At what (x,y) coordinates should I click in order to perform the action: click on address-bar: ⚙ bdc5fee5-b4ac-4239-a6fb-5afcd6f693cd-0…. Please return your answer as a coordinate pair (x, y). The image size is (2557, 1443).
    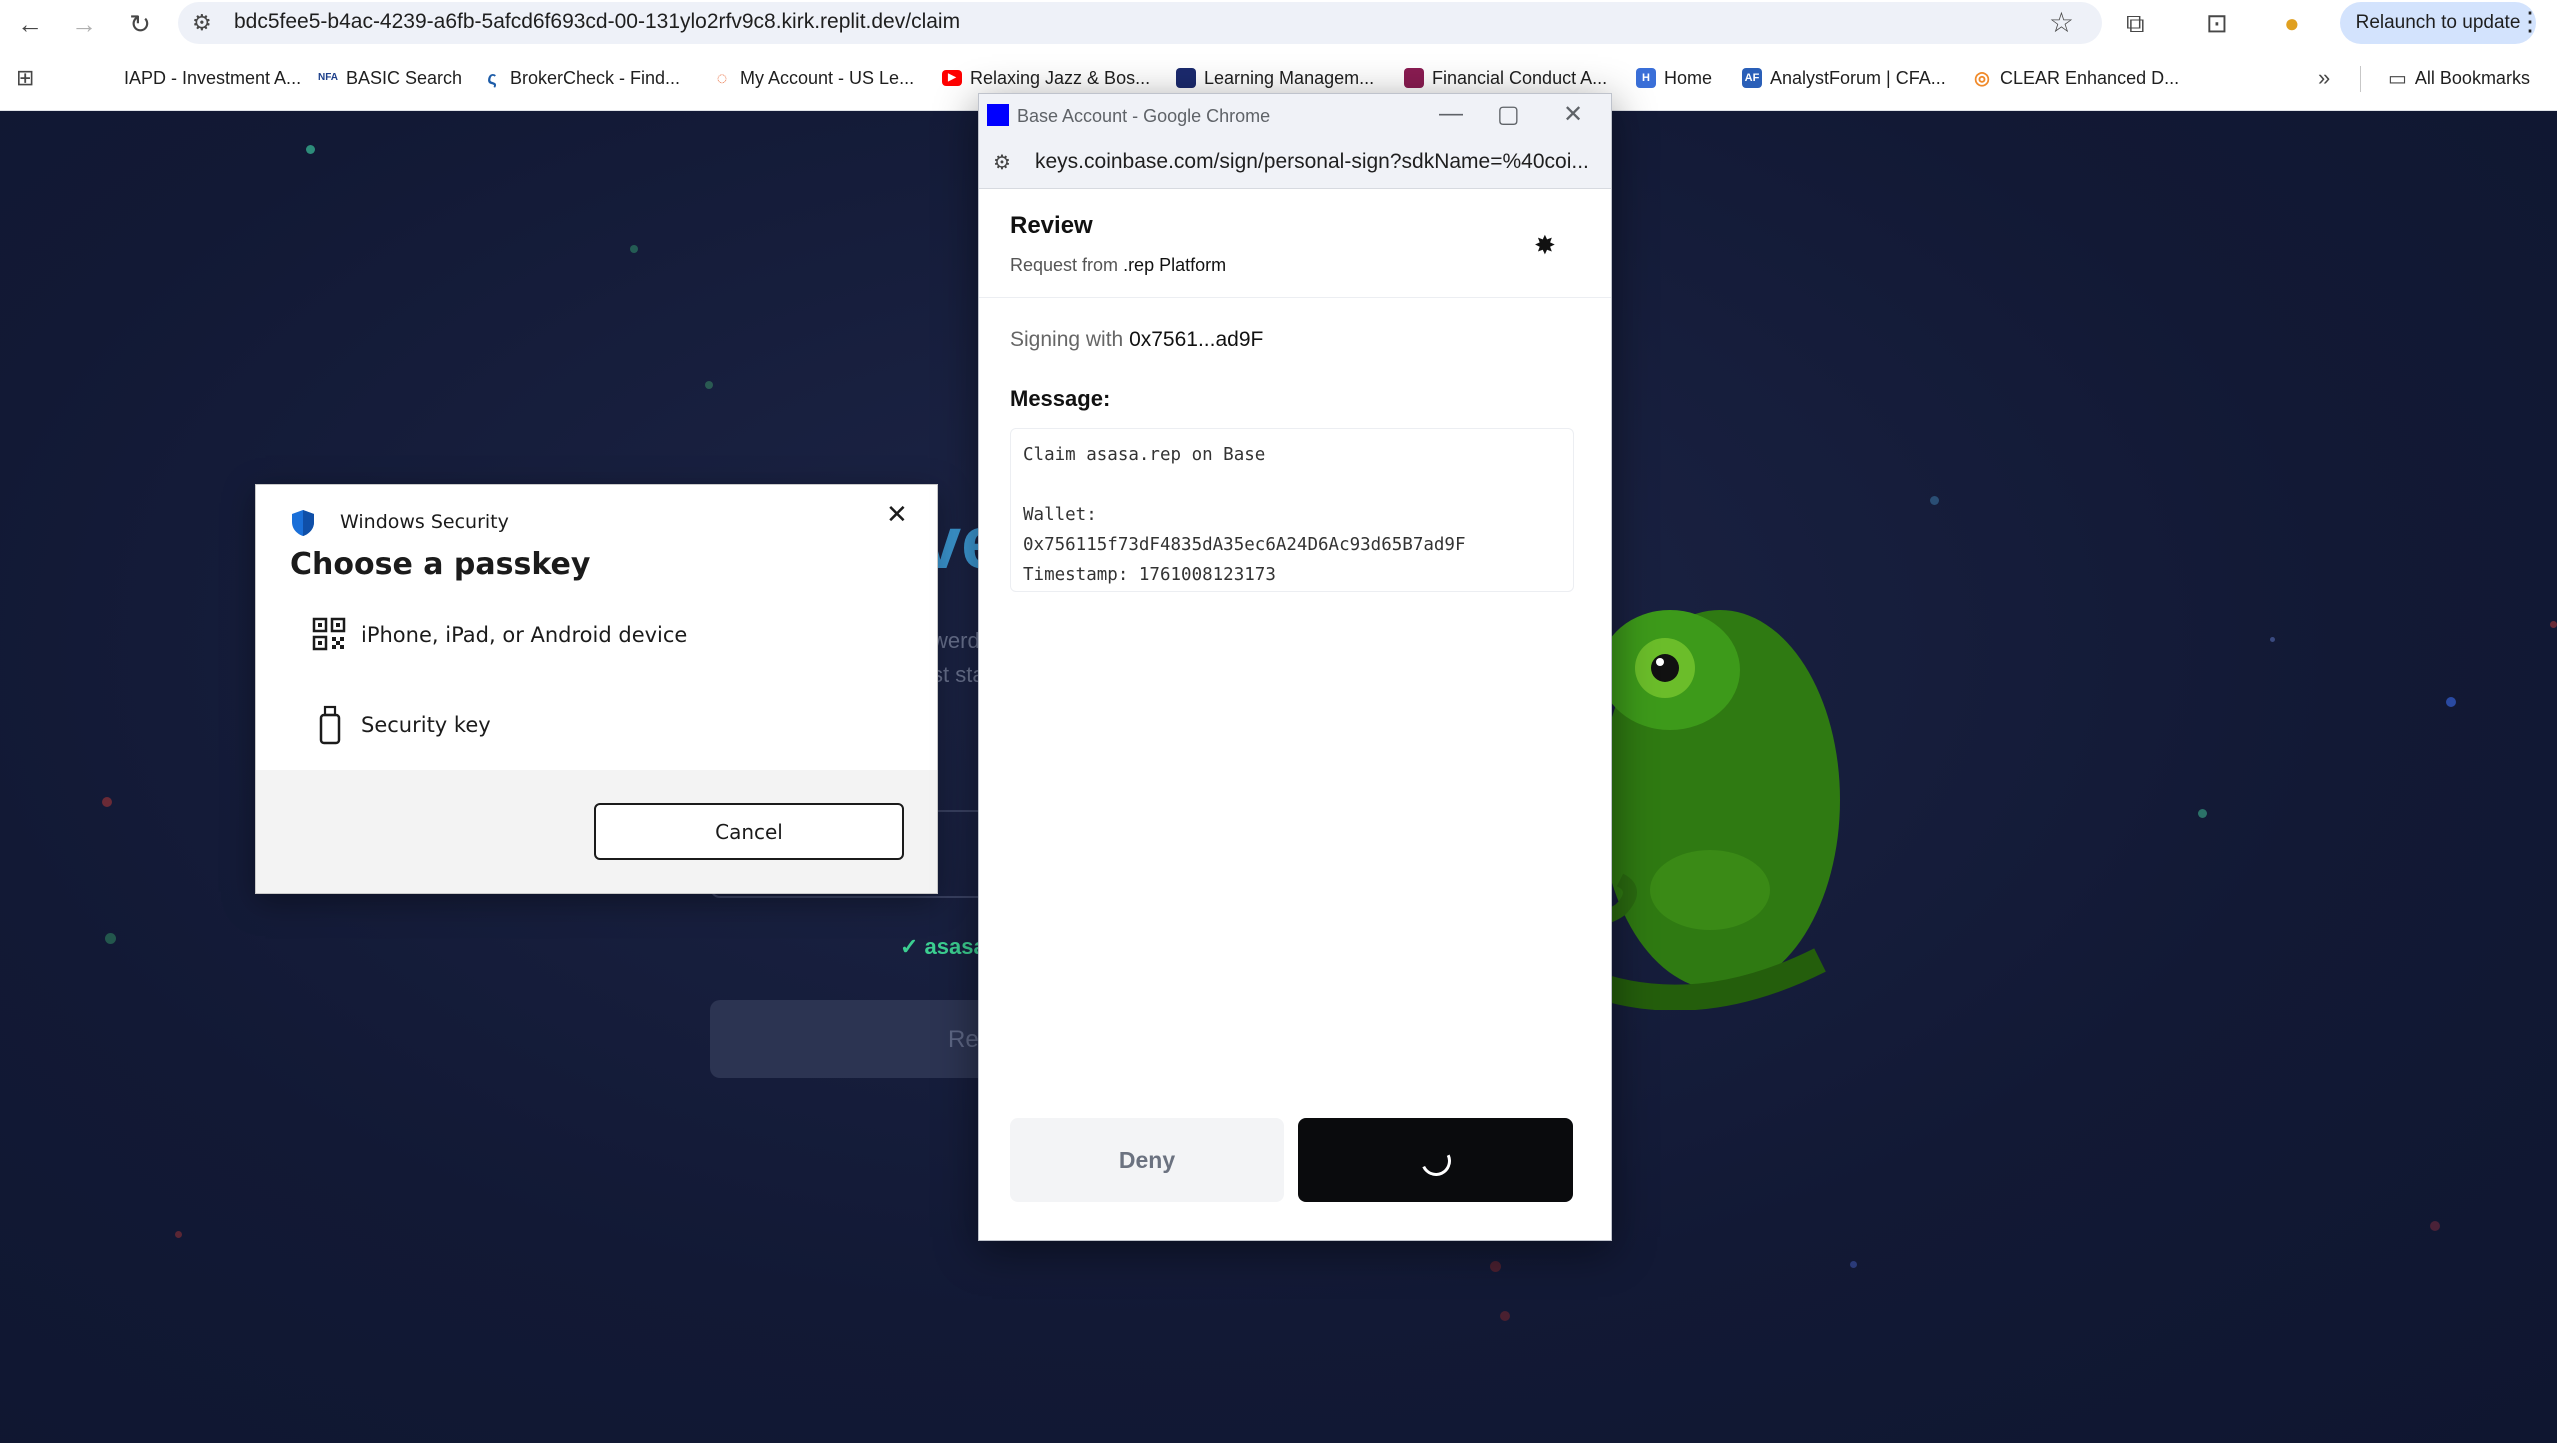
    Looking at the image, I should click on (1140, 23).